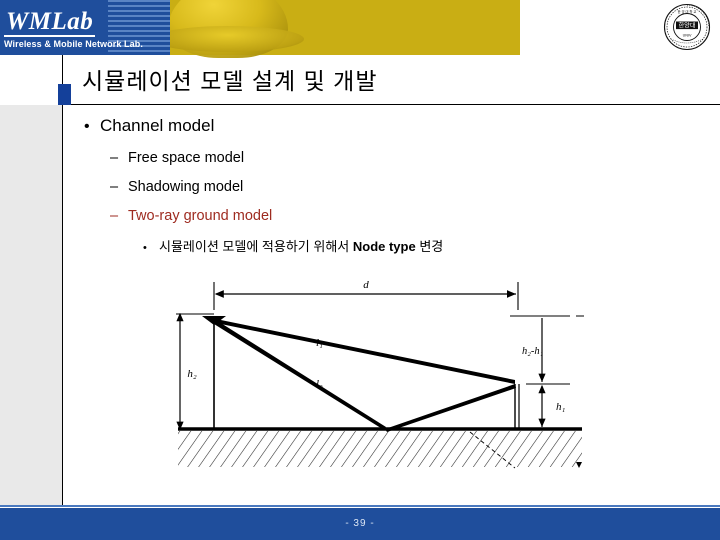  What do you see at coordinates (360, 506) in the screenshot?
I see `footer-accent-line` at bounding box center [360, 506].